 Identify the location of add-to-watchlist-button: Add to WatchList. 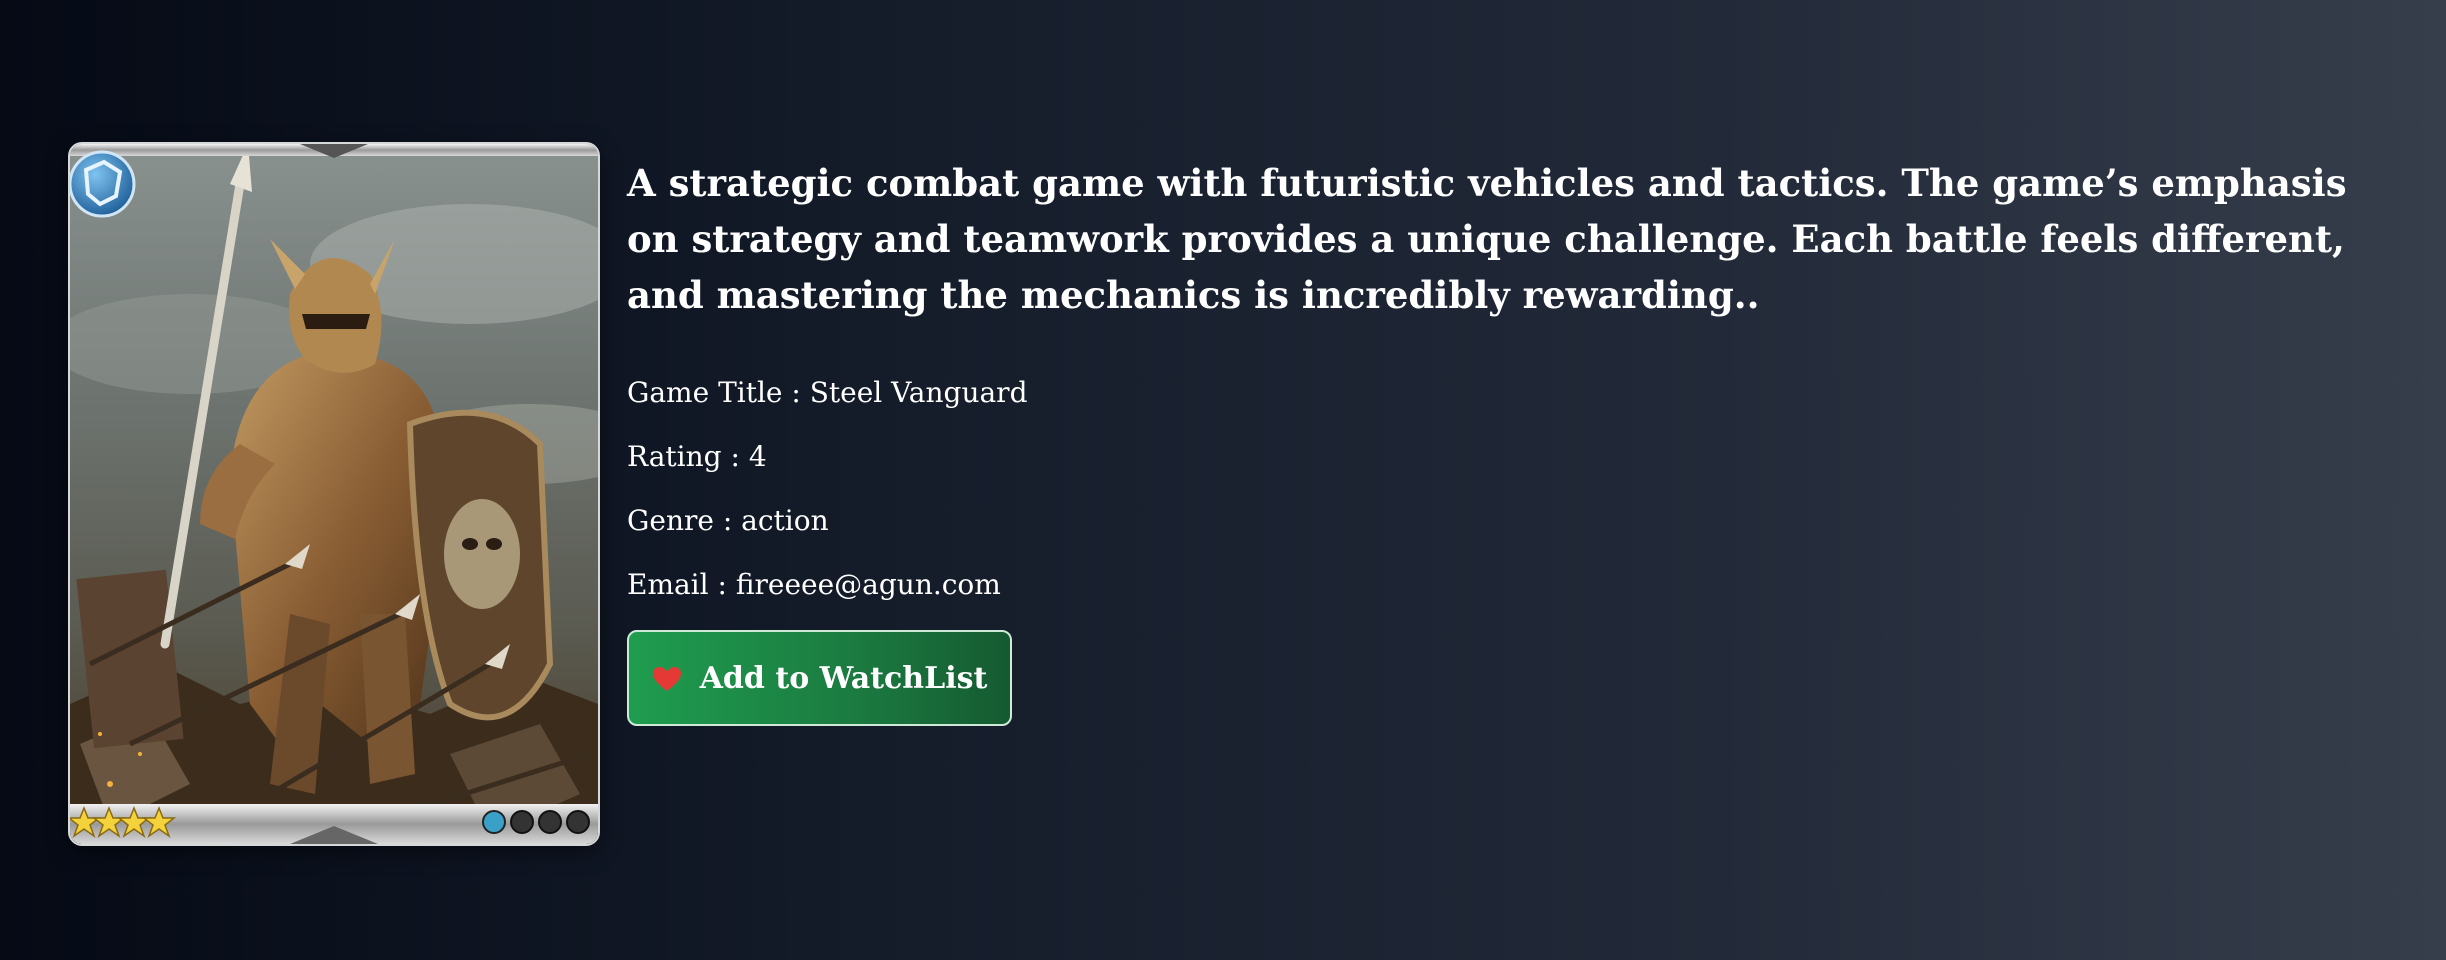
(819, 678).